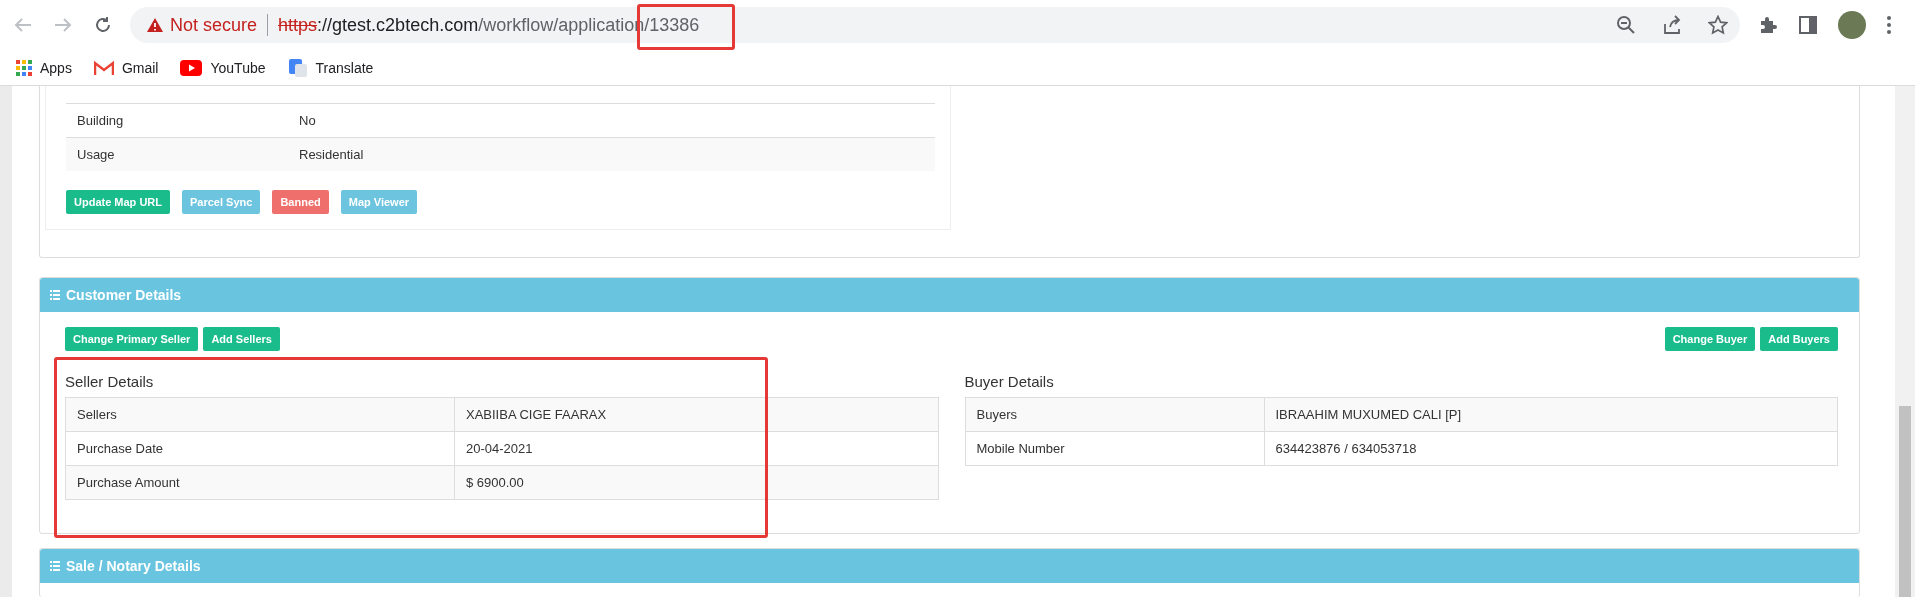 The height and width of the screenshot is (597, 1915). Describe the element at coordinates (260, 448) in the screenshot. I see `field-label: Purchase Date` at that location.